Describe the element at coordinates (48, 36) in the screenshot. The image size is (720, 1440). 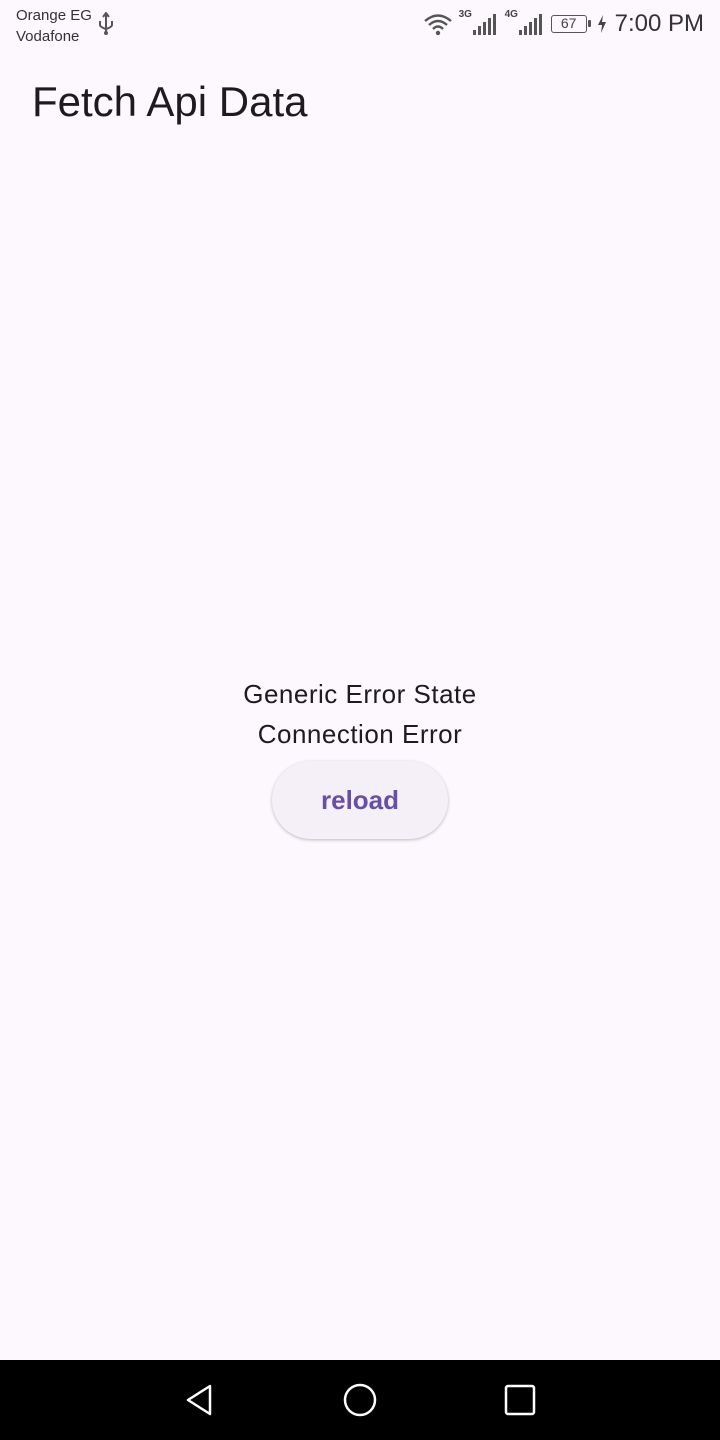
I see `carrier-2: Vodafone` at that location.